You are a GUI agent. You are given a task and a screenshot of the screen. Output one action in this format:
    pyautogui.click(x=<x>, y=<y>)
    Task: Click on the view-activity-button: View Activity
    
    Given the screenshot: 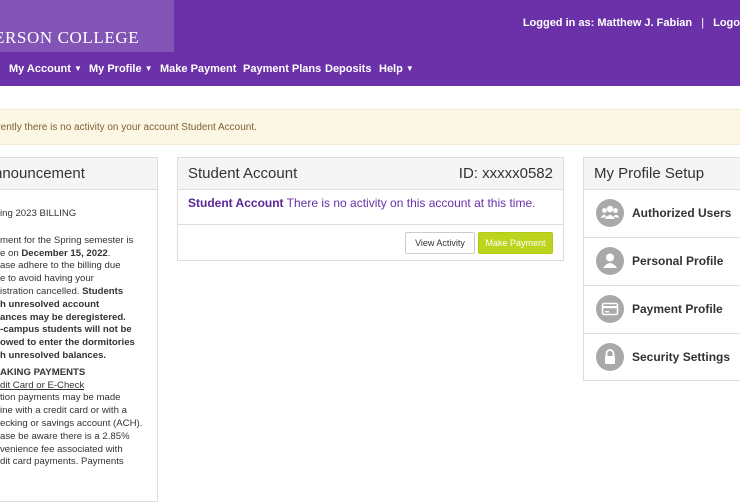 What is the action you would take?
    pyautogui.click(x=440, y=243)
    